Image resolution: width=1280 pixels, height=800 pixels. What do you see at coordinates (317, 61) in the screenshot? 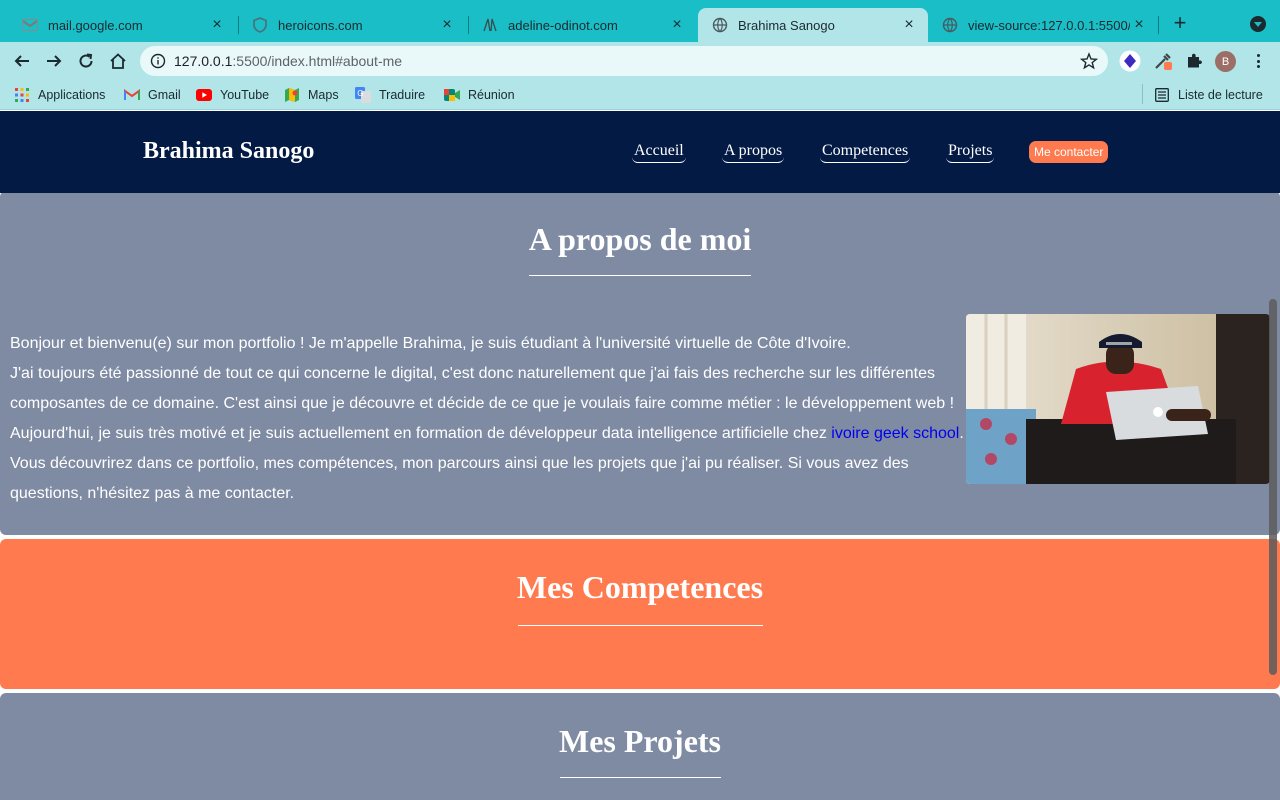
I see `url-path: :5500/index.html#about-me` at bounding box center [317, 61].